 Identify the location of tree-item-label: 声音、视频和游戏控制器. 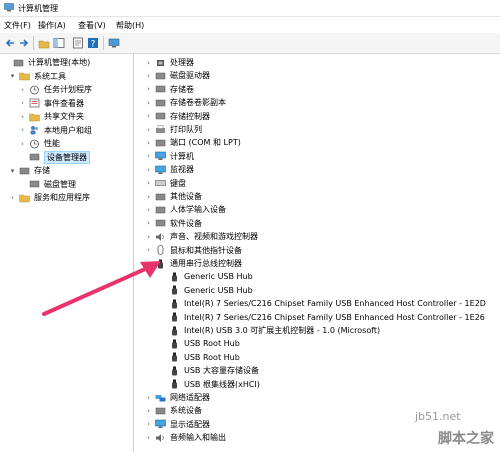
(214, 237).